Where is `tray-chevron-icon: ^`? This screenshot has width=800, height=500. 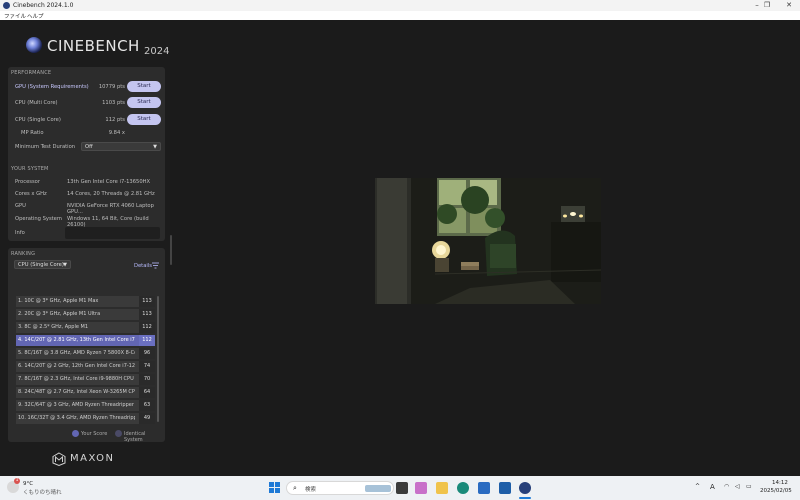 tray-chevron-icon: ^ is located at coordinates (697, 486).